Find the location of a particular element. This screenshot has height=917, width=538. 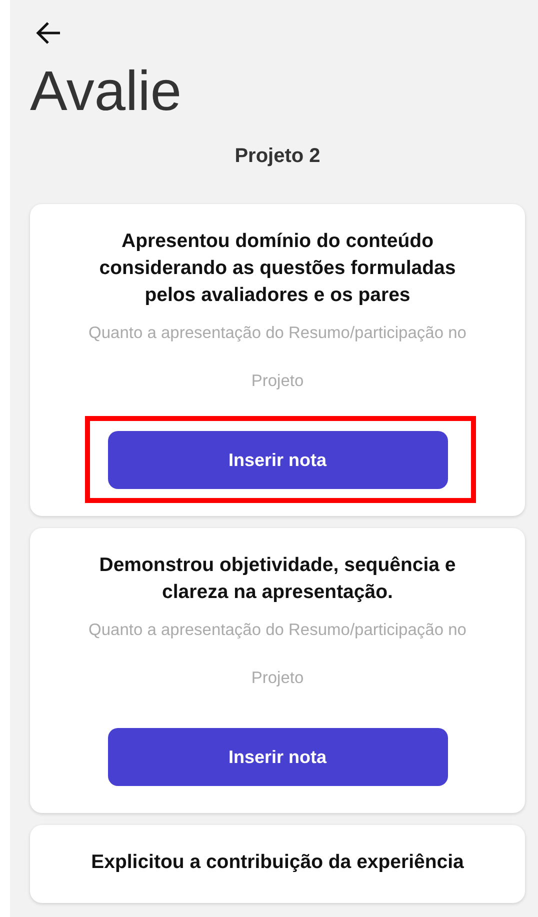

project-name: Projeto 2 is located at coordinates (278, 156).